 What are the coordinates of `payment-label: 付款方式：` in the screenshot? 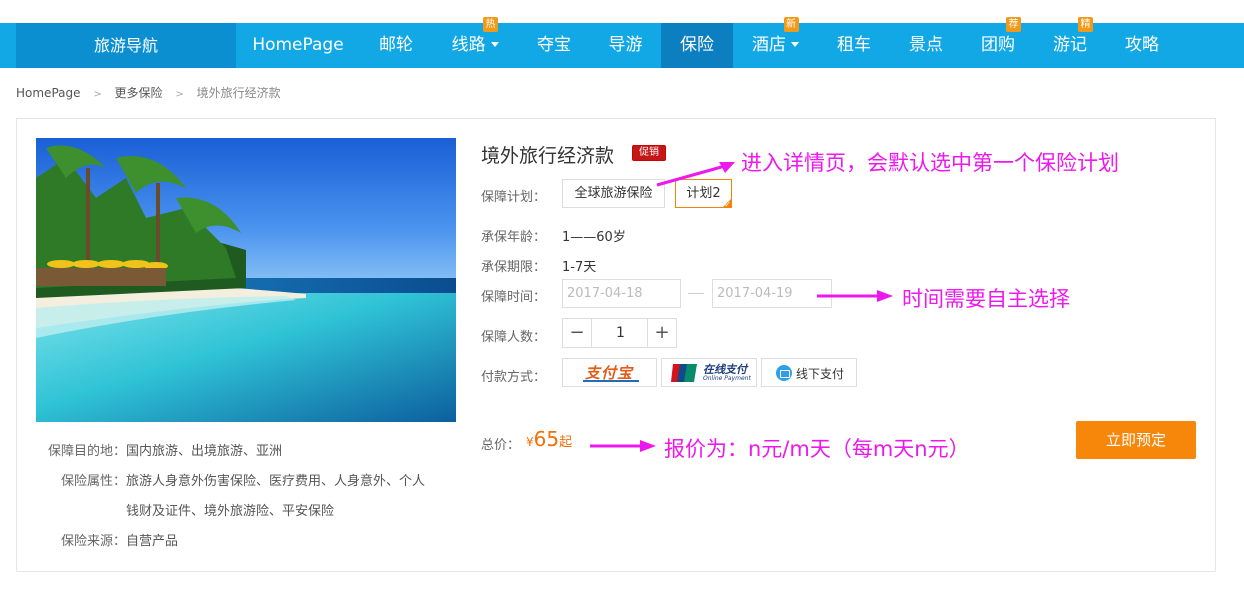 It's located at (514, 377).